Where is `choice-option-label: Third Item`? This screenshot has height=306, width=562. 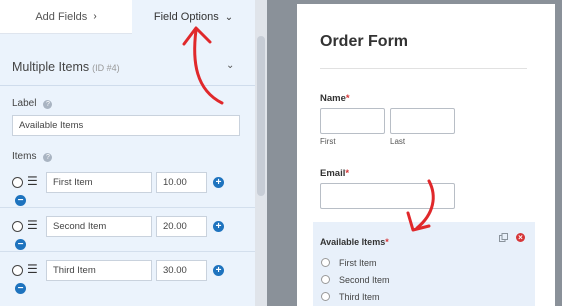
choice-option-label: Third Item is located at coordinates (359, 297).